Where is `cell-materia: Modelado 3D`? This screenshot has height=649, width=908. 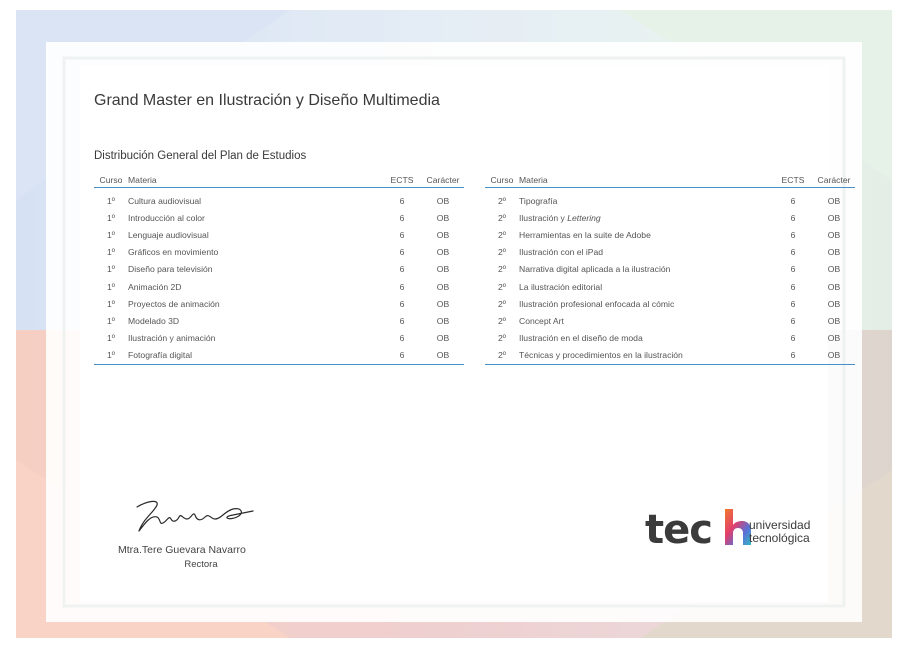 cell-materia: Modelado 3D is located at coordinates (154, 320).